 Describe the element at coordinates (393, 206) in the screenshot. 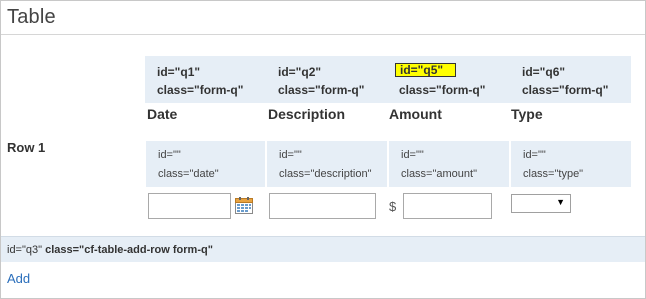

I see `currency-symbol: $` at that location.